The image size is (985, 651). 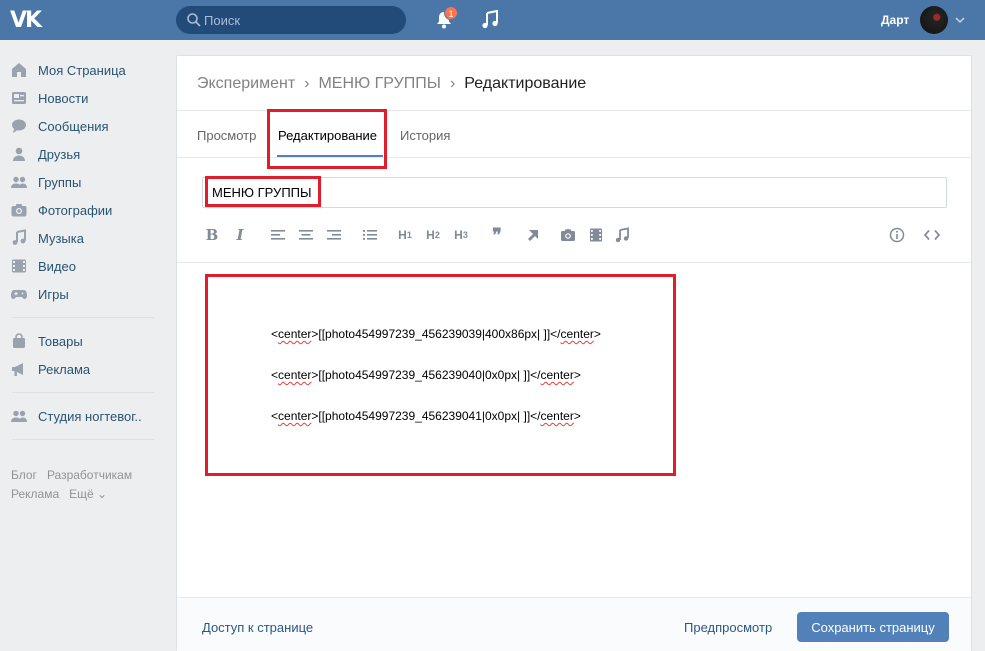 What do you see at coordinates (63, 98) in the screenshot?
I see `sidebar-item-label: Новости` at bounding box center [63, 98].